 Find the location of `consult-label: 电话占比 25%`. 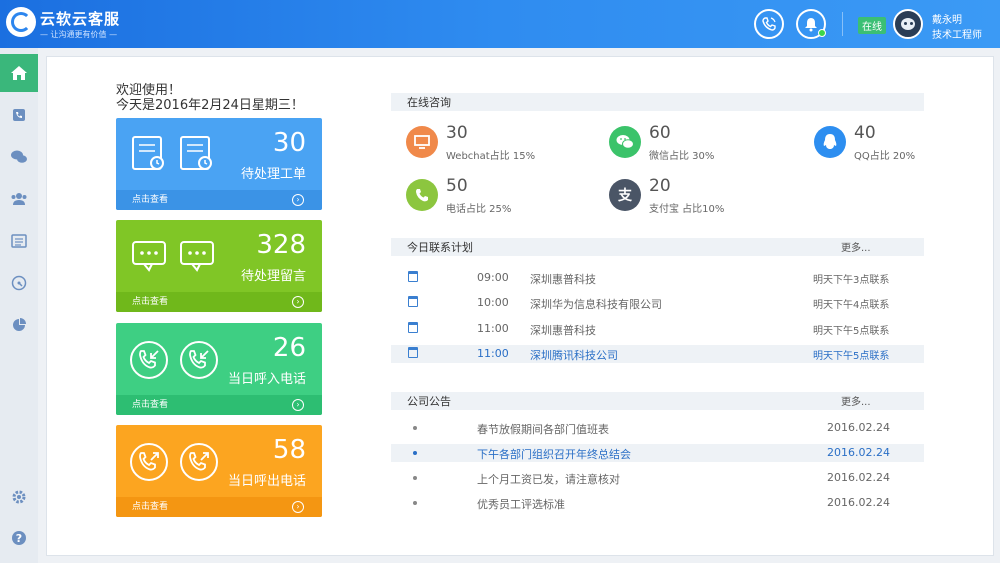

consult-label: 电话占比 25% is located at coordinates (479, 209).